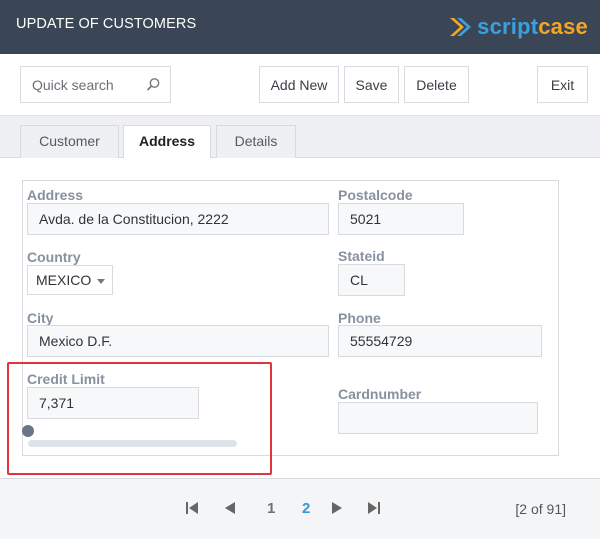  I want to click on first-page-icon, so click(192, 508).